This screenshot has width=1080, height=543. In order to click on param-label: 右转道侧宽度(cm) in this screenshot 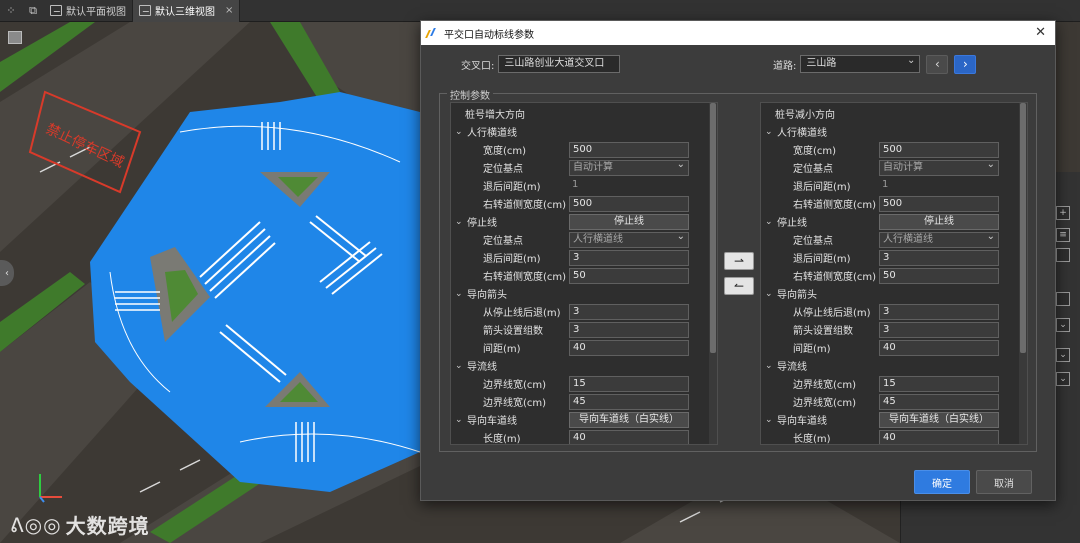, I will do `click(835, 277)`.